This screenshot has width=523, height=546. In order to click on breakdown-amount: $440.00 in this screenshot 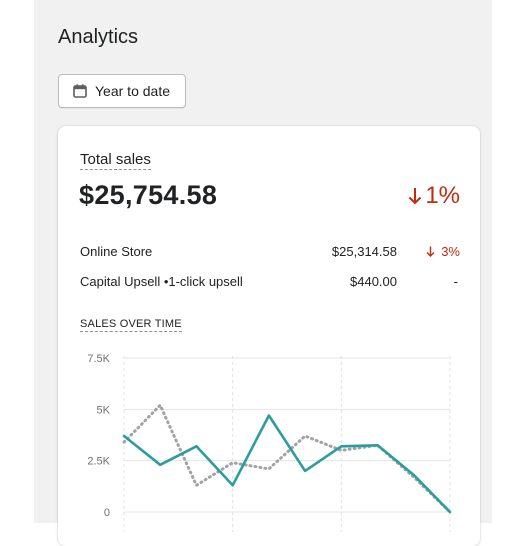, I will do `click(373, 281)`.